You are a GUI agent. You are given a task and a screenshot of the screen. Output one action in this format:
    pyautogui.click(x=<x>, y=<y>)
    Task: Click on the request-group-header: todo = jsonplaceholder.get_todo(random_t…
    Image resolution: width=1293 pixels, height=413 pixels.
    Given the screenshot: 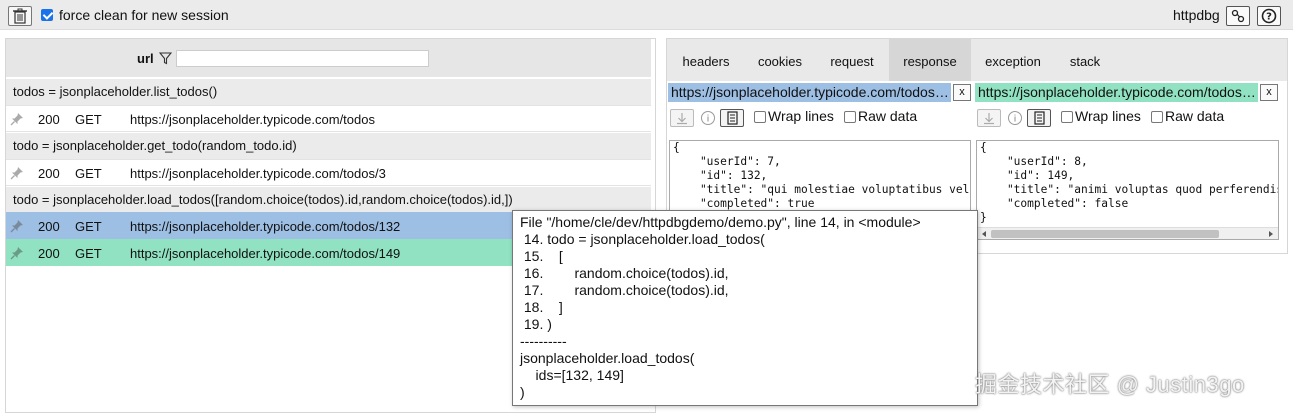 What is the action you would take?
    pyautogui.click(x=328, y=146)
    